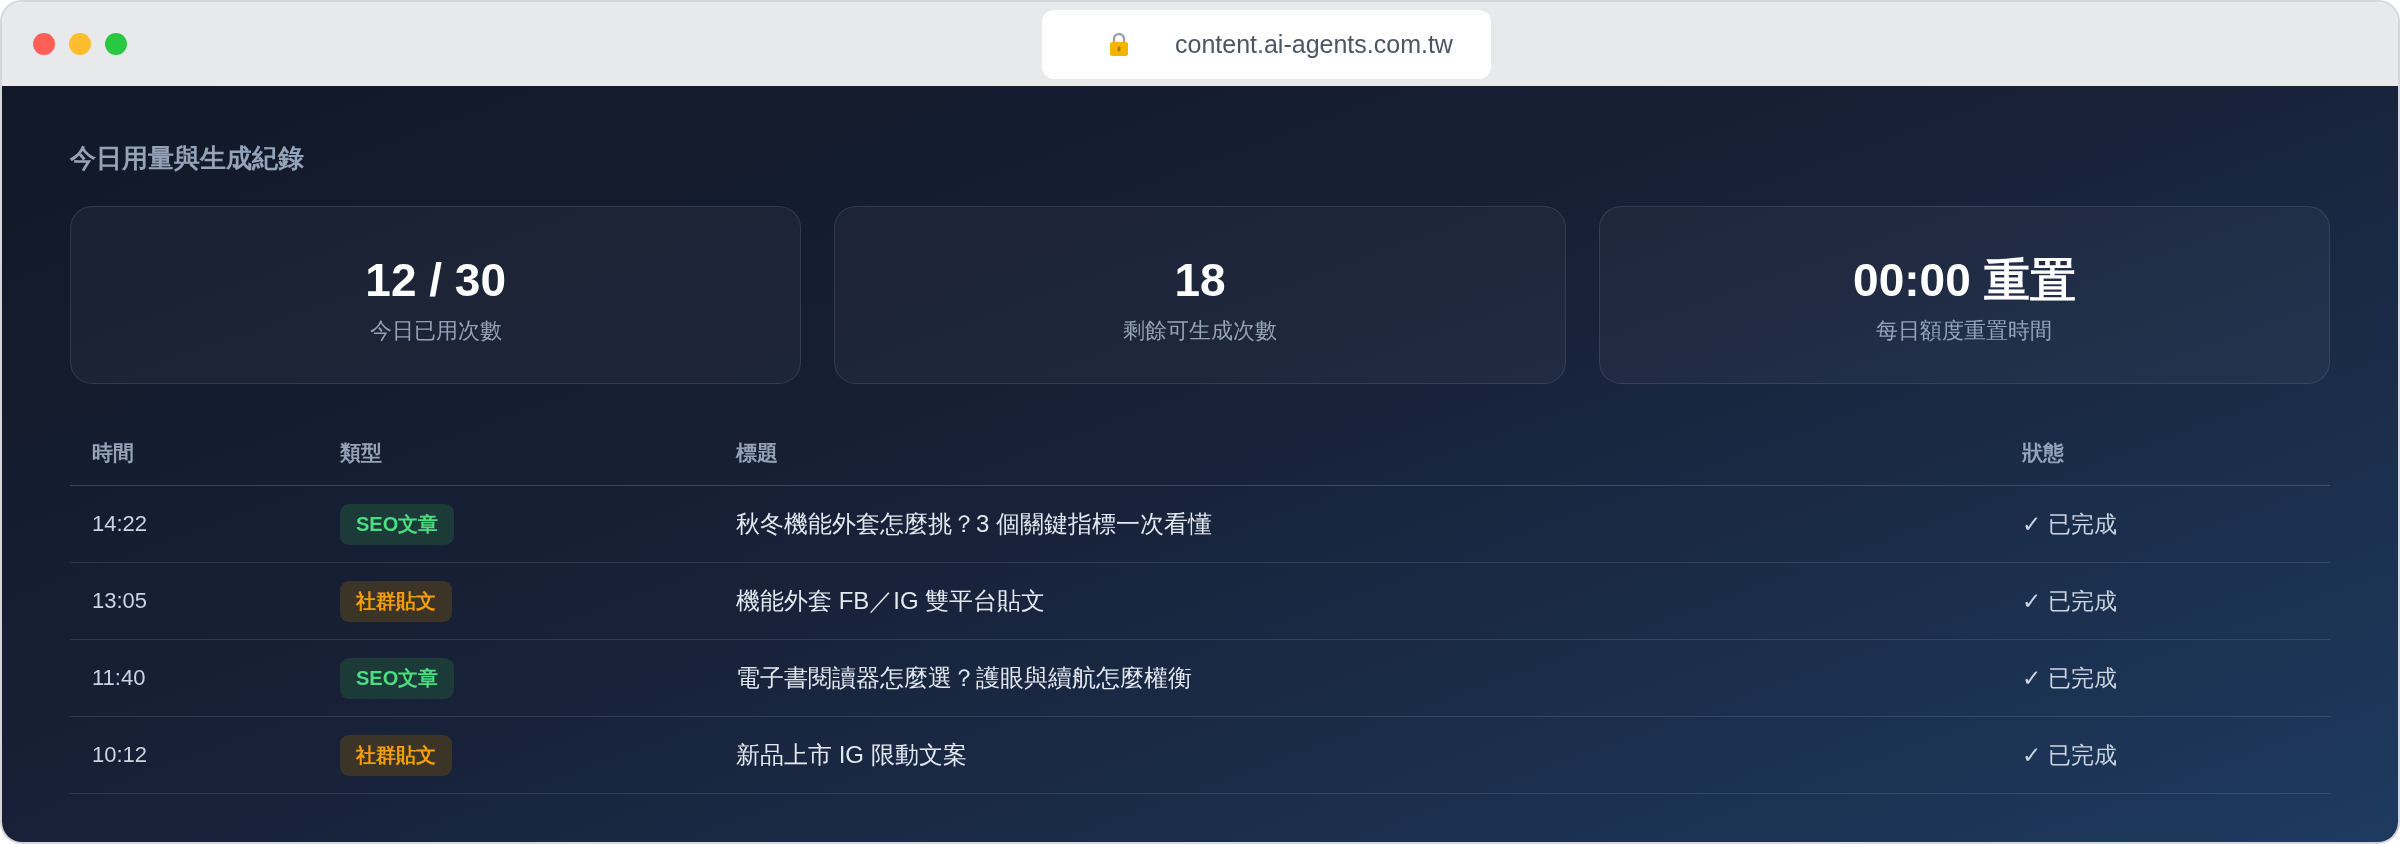  What do you see at coordinates (2043, 452) in the screenshot?
I see `column-heading: 狀態` at bounding box center [2043, 452].